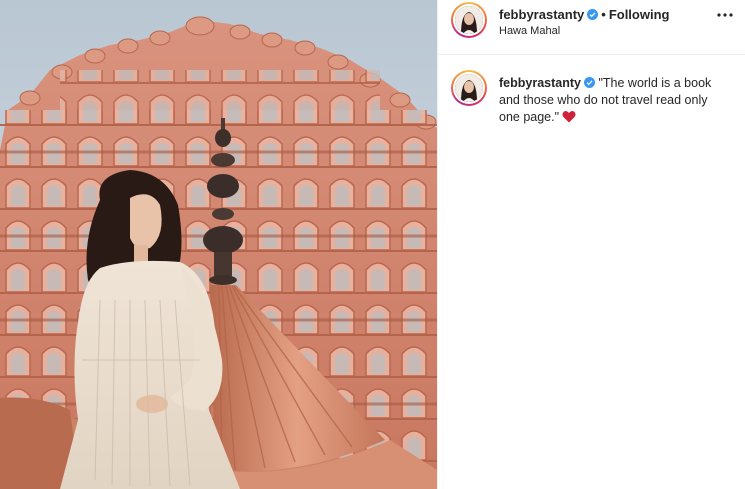 This screenshot has width=745, height=489. I want to click on more-options-icon, so click(725, 15).